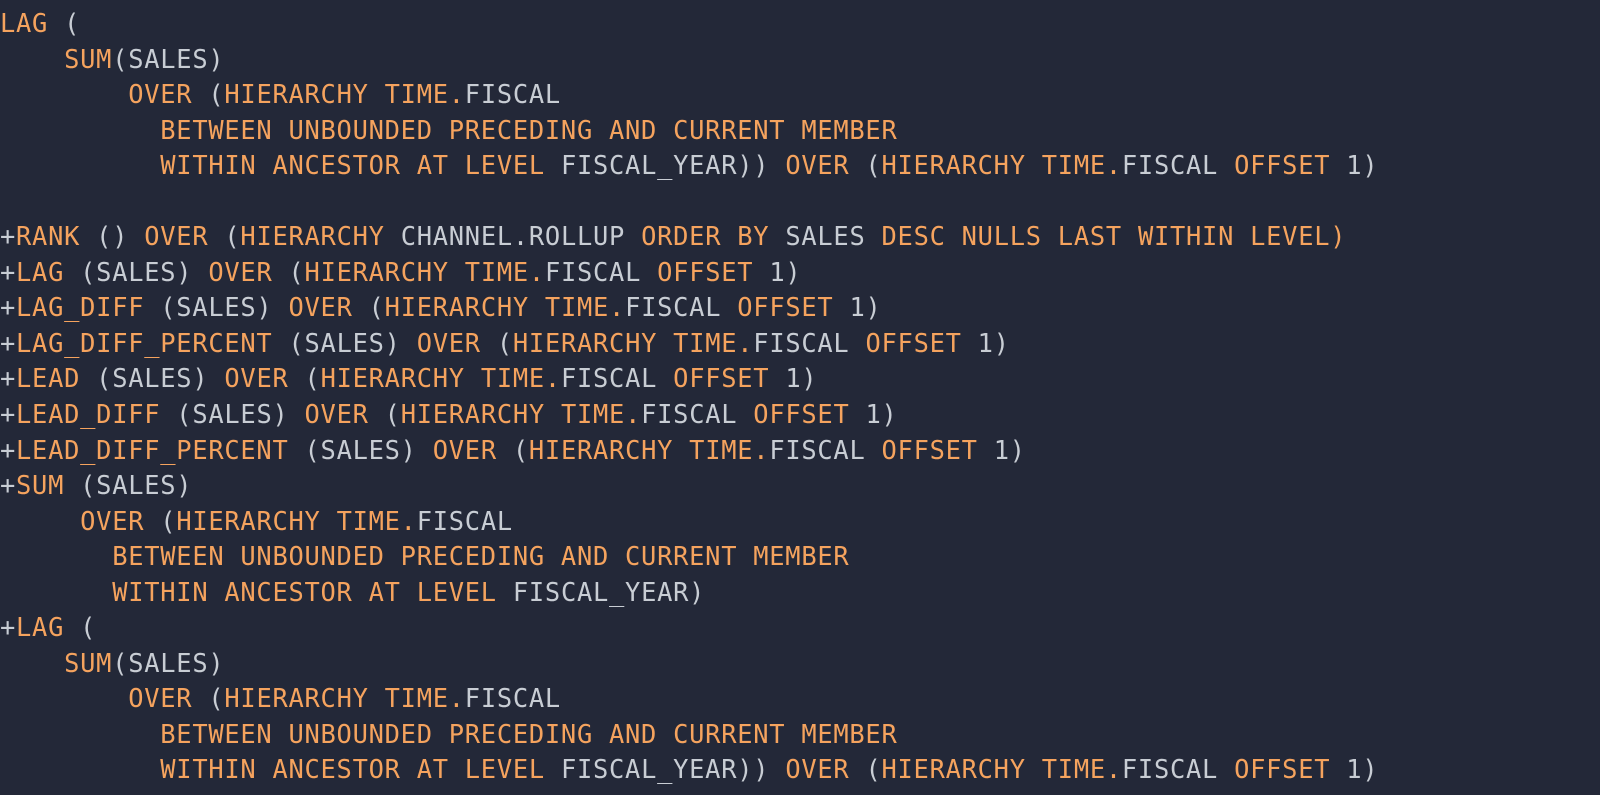 The width and height of the screenshot is (1600, 795). I want to click on code-line: +SUM (SALES), so click(800, 486).